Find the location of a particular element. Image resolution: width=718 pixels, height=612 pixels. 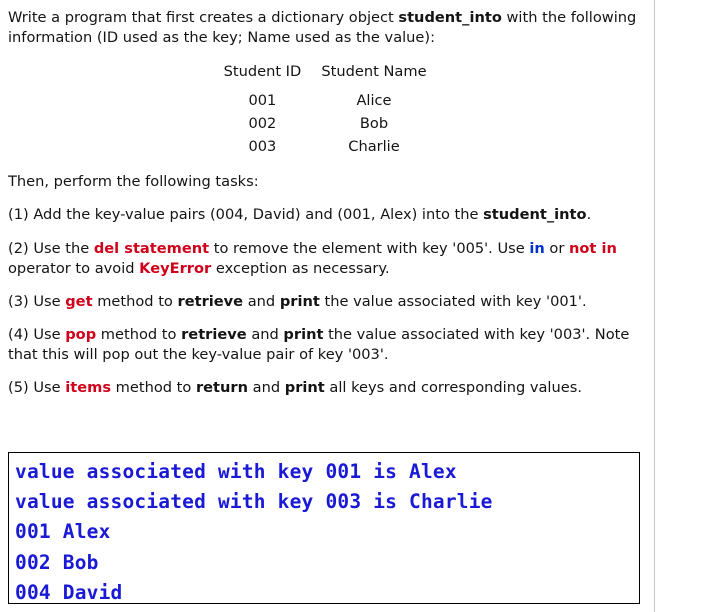

table-header-student-id: Student ID is located at coordinates (262, 72).